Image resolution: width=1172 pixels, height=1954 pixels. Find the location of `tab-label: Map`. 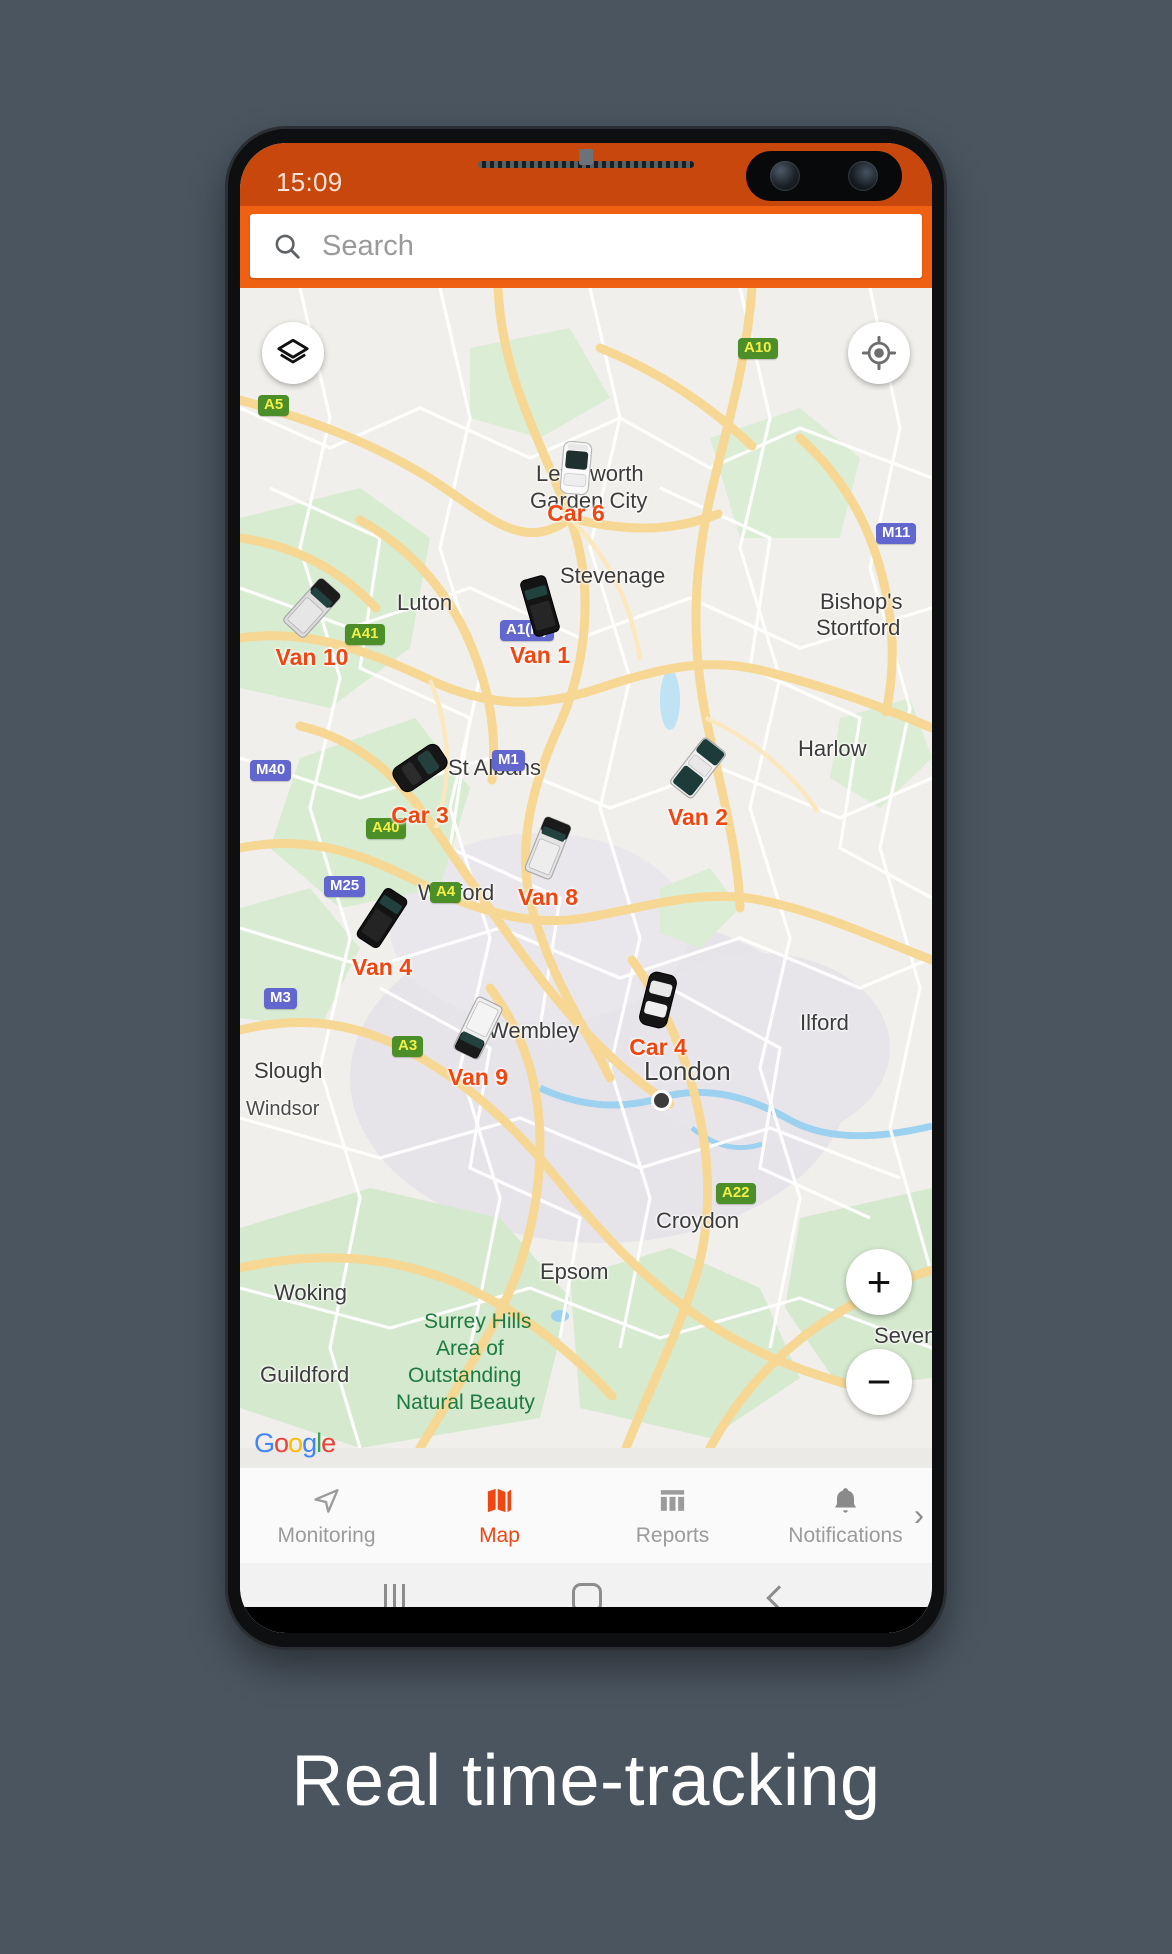

tab-label: Map is located at coordinates (499, 1535).